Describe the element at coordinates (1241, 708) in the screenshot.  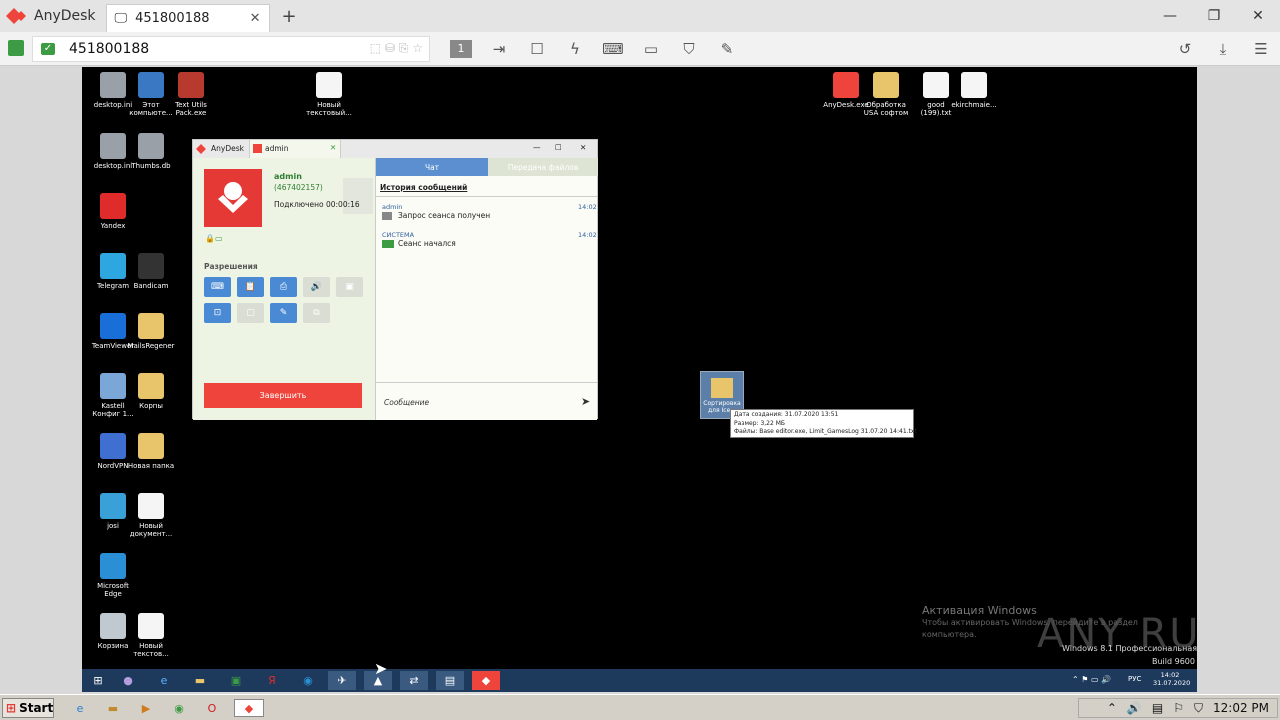
I see `clock: 12:02 PM` at that location.